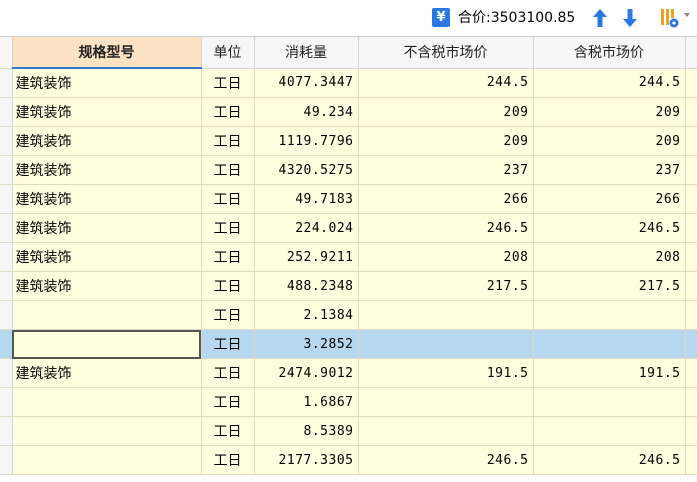 The height and width of the screenshot is (482, 697). Describe the element at coordinates (446, 53) in the screenshot. I see `column-header-price-ex-tax: 不含税市场价` at that location.